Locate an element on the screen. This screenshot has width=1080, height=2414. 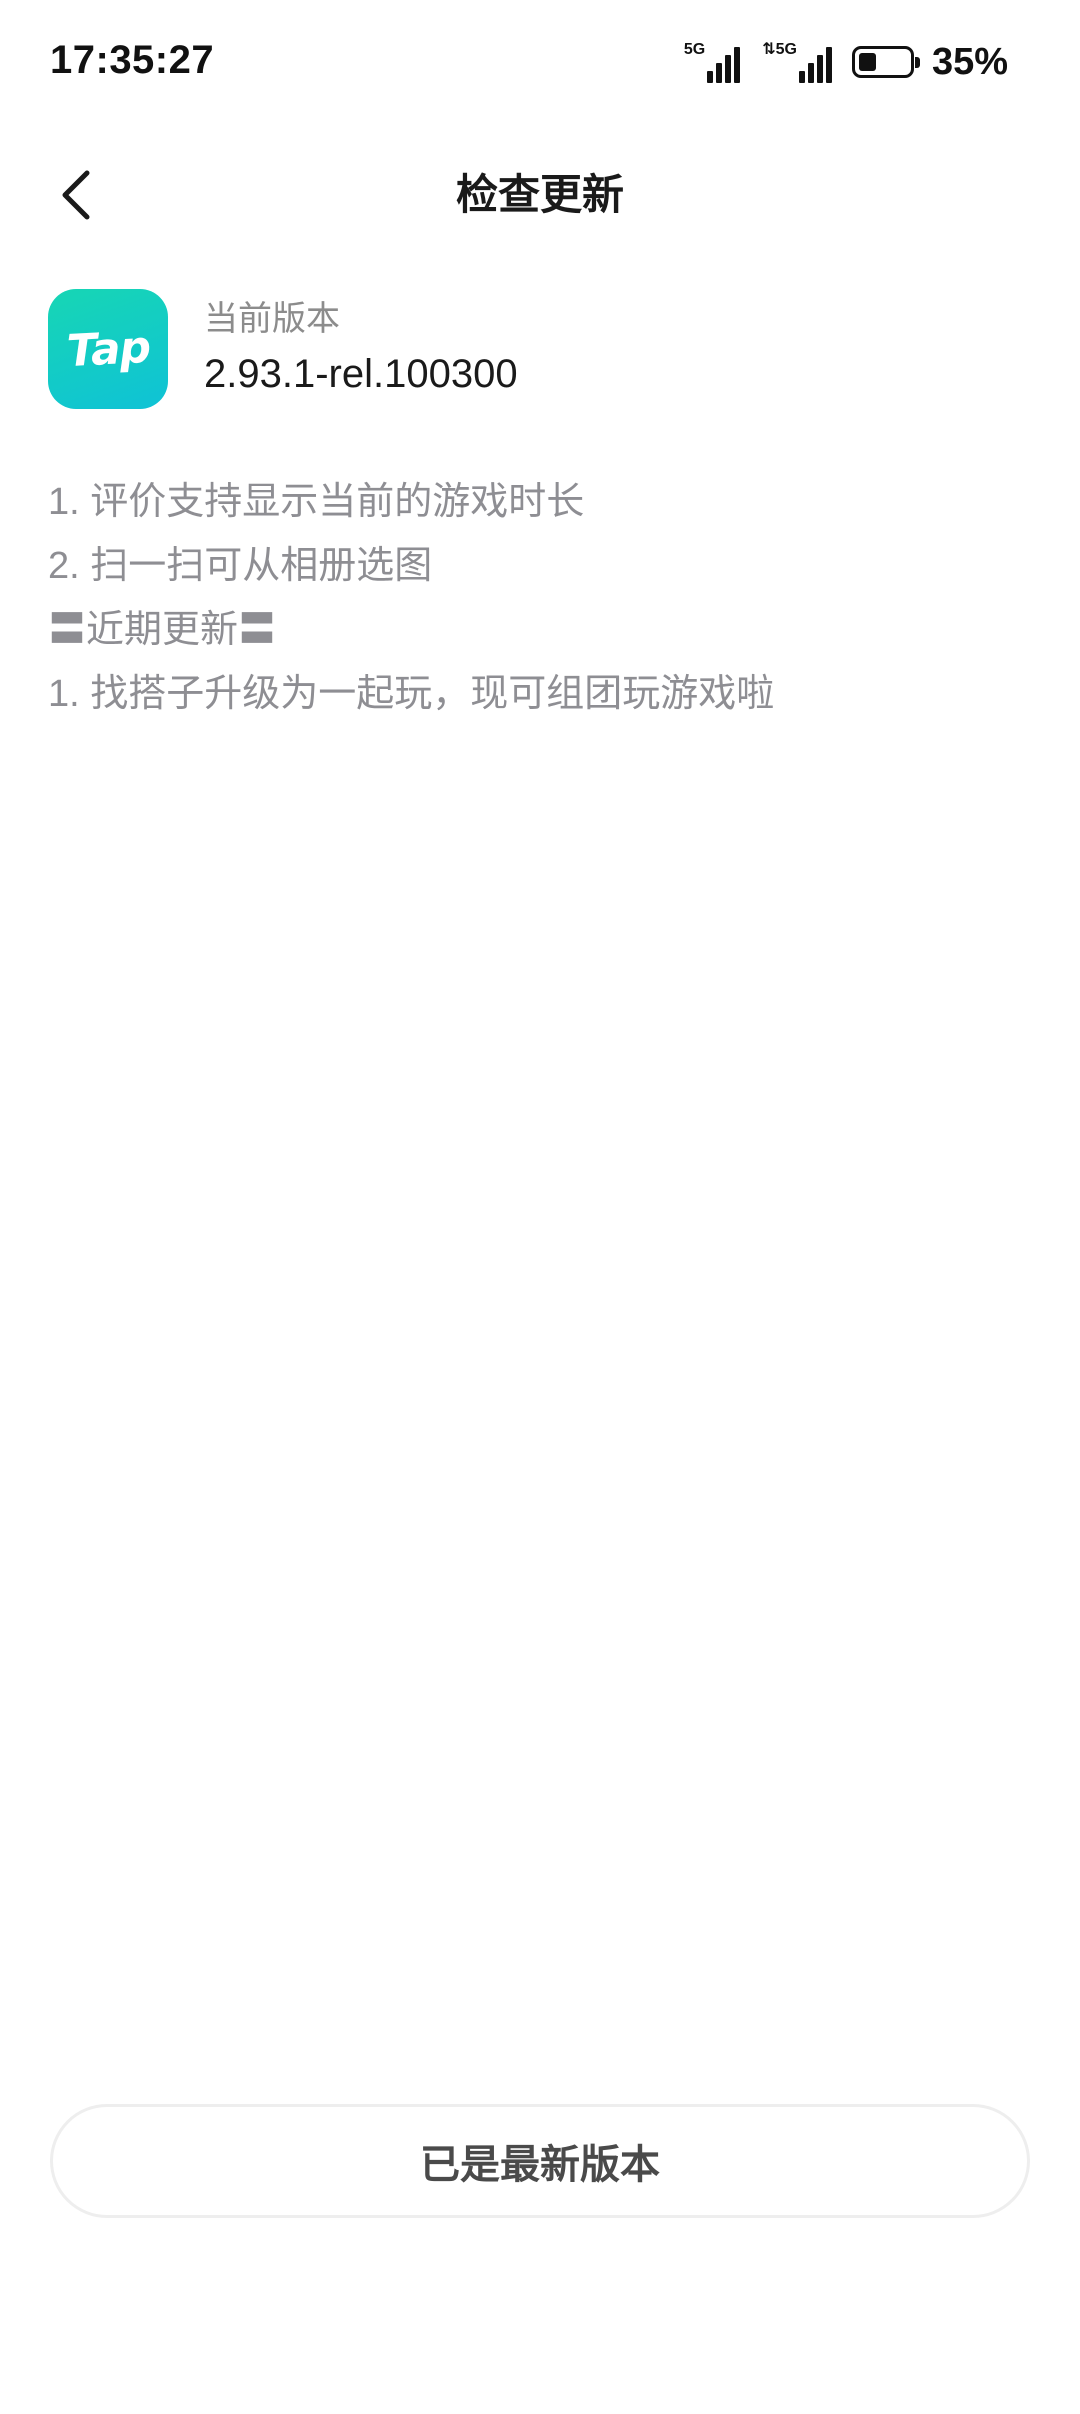
app-icon-logo-text: Tap is located at coordinates (108, 349).